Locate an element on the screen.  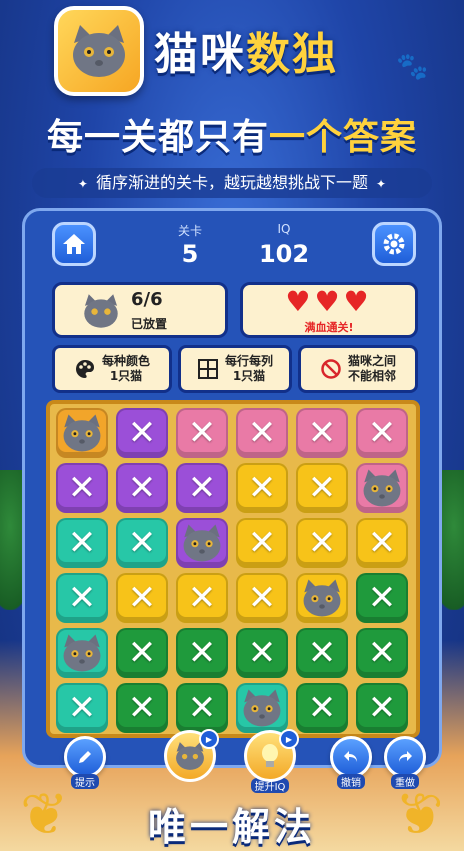
paw-icon: 🐾 is located at coordinates (412, 67).